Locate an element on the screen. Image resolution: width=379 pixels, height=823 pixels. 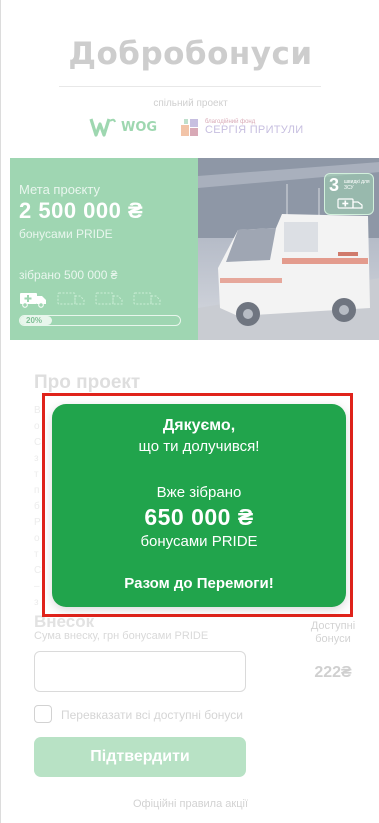
joint-project-label: спільний проект is located at coordinates (190, 103).